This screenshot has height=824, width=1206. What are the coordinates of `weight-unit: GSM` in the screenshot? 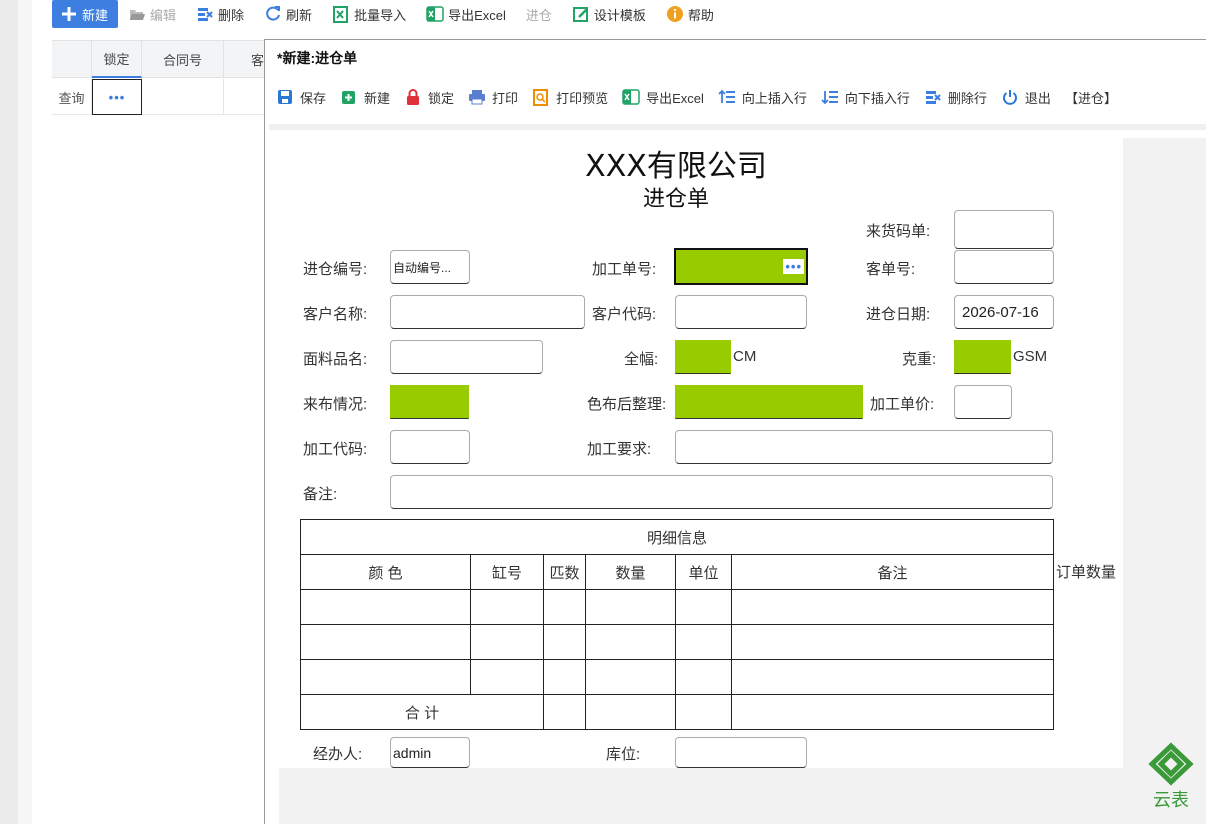 It's located at (1030, 356).